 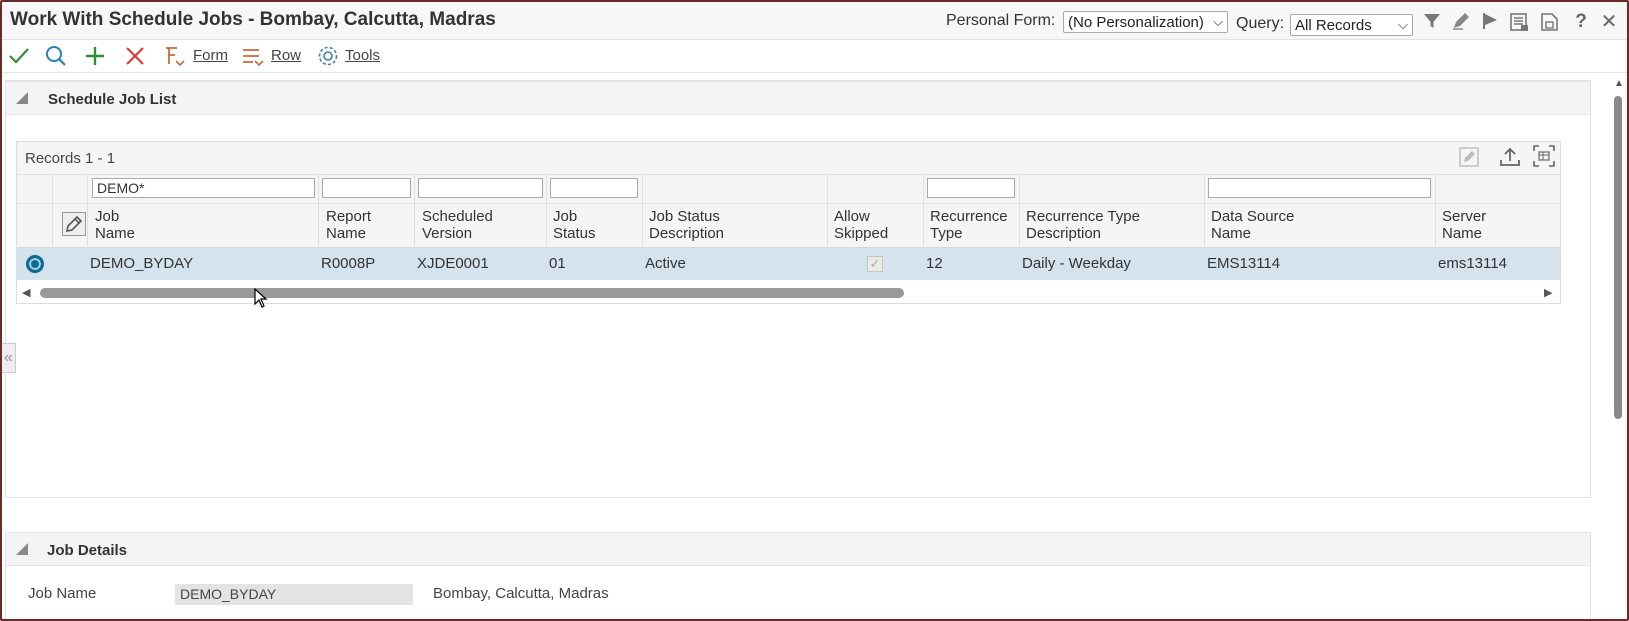 I want to click on cell-recurrence-type: 12, so click(x=934, y=263).